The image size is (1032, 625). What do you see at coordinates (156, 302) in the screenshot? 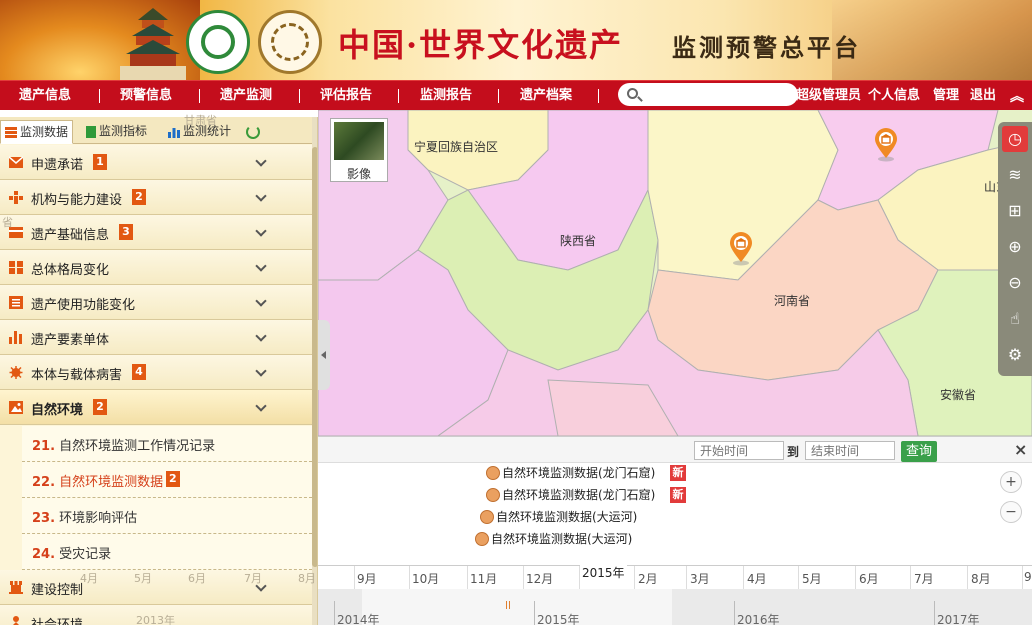
I see `accordion-item-use-change: 遗产使用功能变化` at bounding box center [156, 302].